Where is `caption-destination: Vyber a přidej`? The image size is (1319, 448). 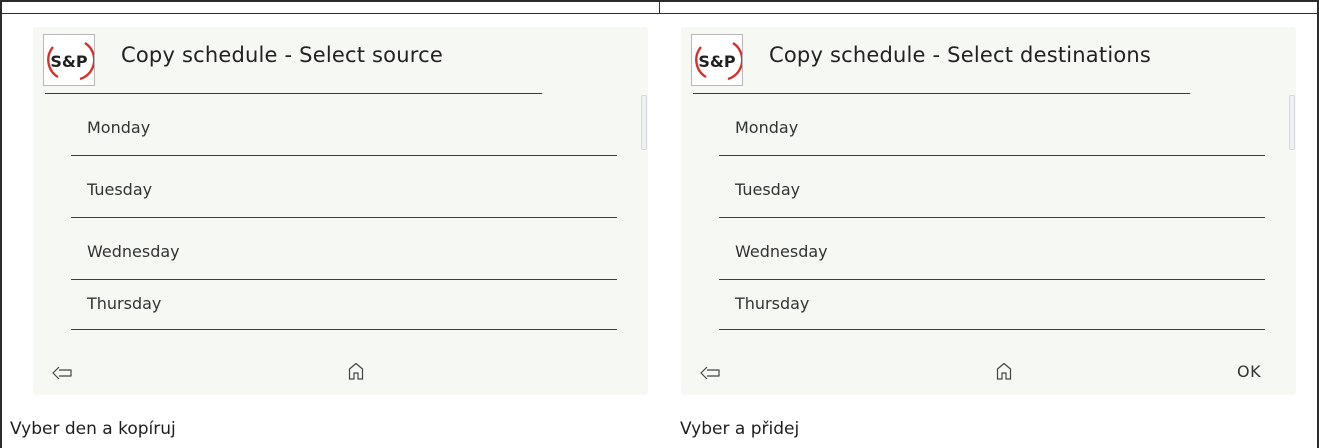
caption-destination: Vyber a přidej is located at coordinates (740, 429).